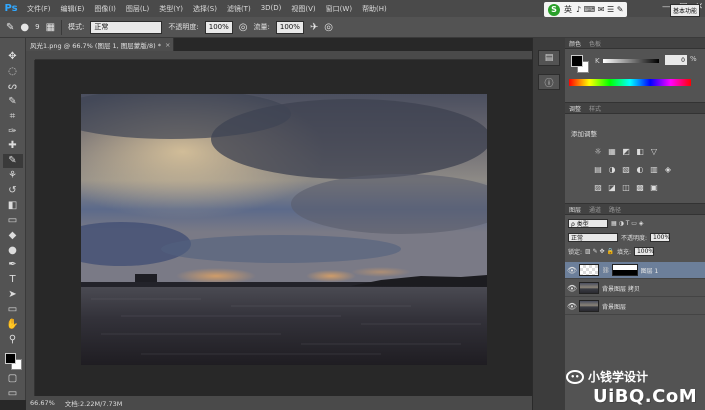 This screenshot has width=705, height=410. What do you see at coordinates (595, 108) in the screenshot?
I see `tab-styles: 样式` at bounding box center [595, 108].